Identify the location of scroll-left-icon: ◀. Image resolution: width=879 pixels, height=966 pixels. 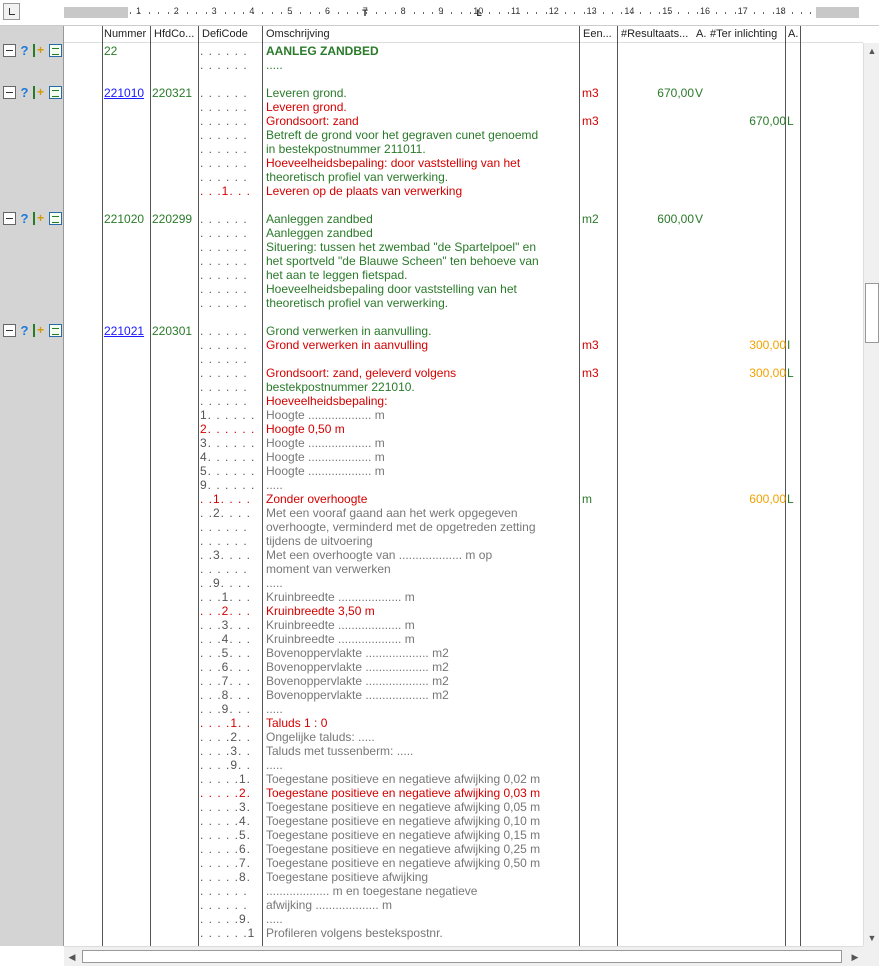
(72, 957).